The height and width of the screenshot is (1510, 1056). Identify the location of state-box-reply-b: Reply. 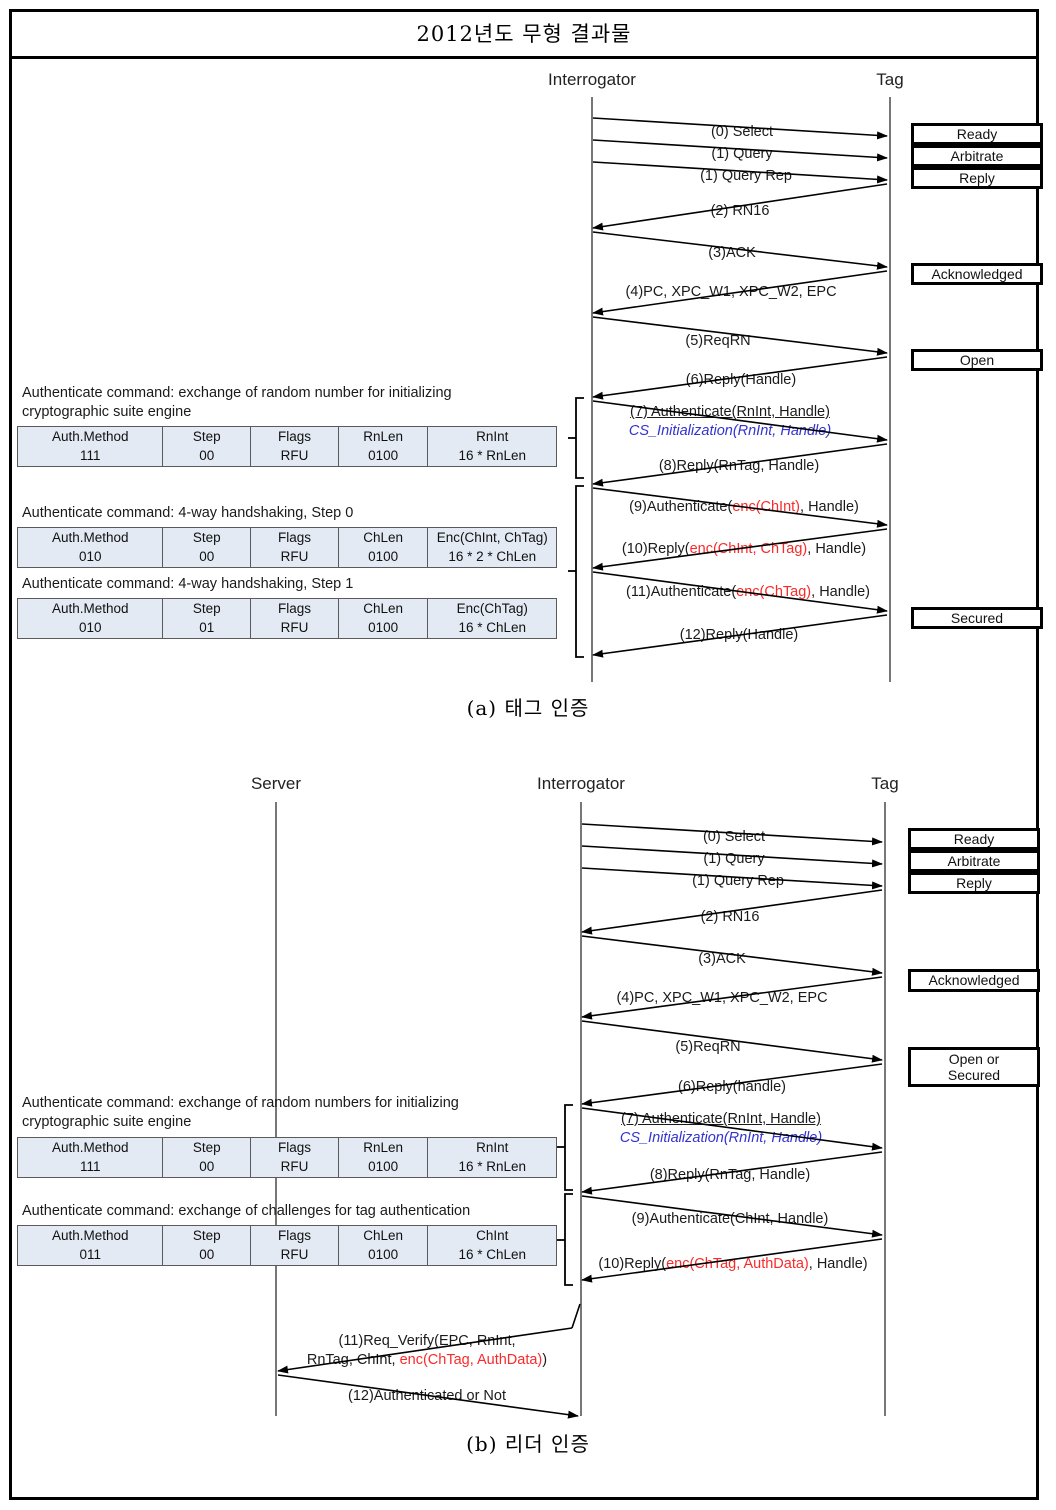
(974, 883).